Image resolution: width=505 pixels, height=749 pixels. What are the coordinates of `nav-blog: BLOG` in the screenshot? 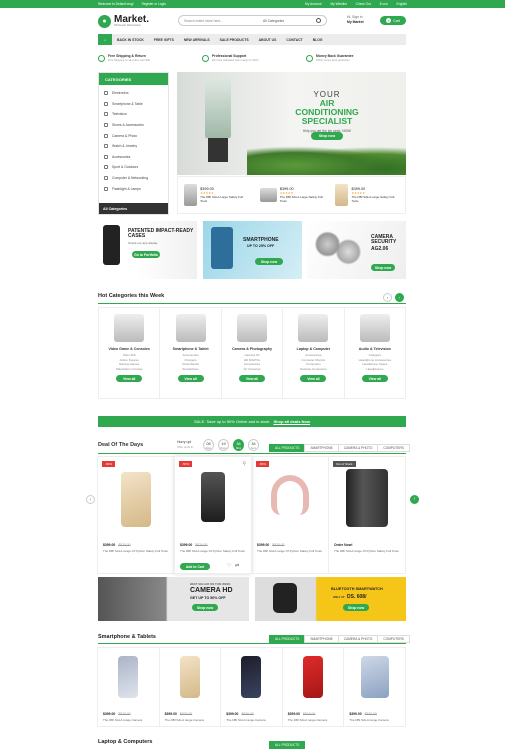 It's located at (318, 39).